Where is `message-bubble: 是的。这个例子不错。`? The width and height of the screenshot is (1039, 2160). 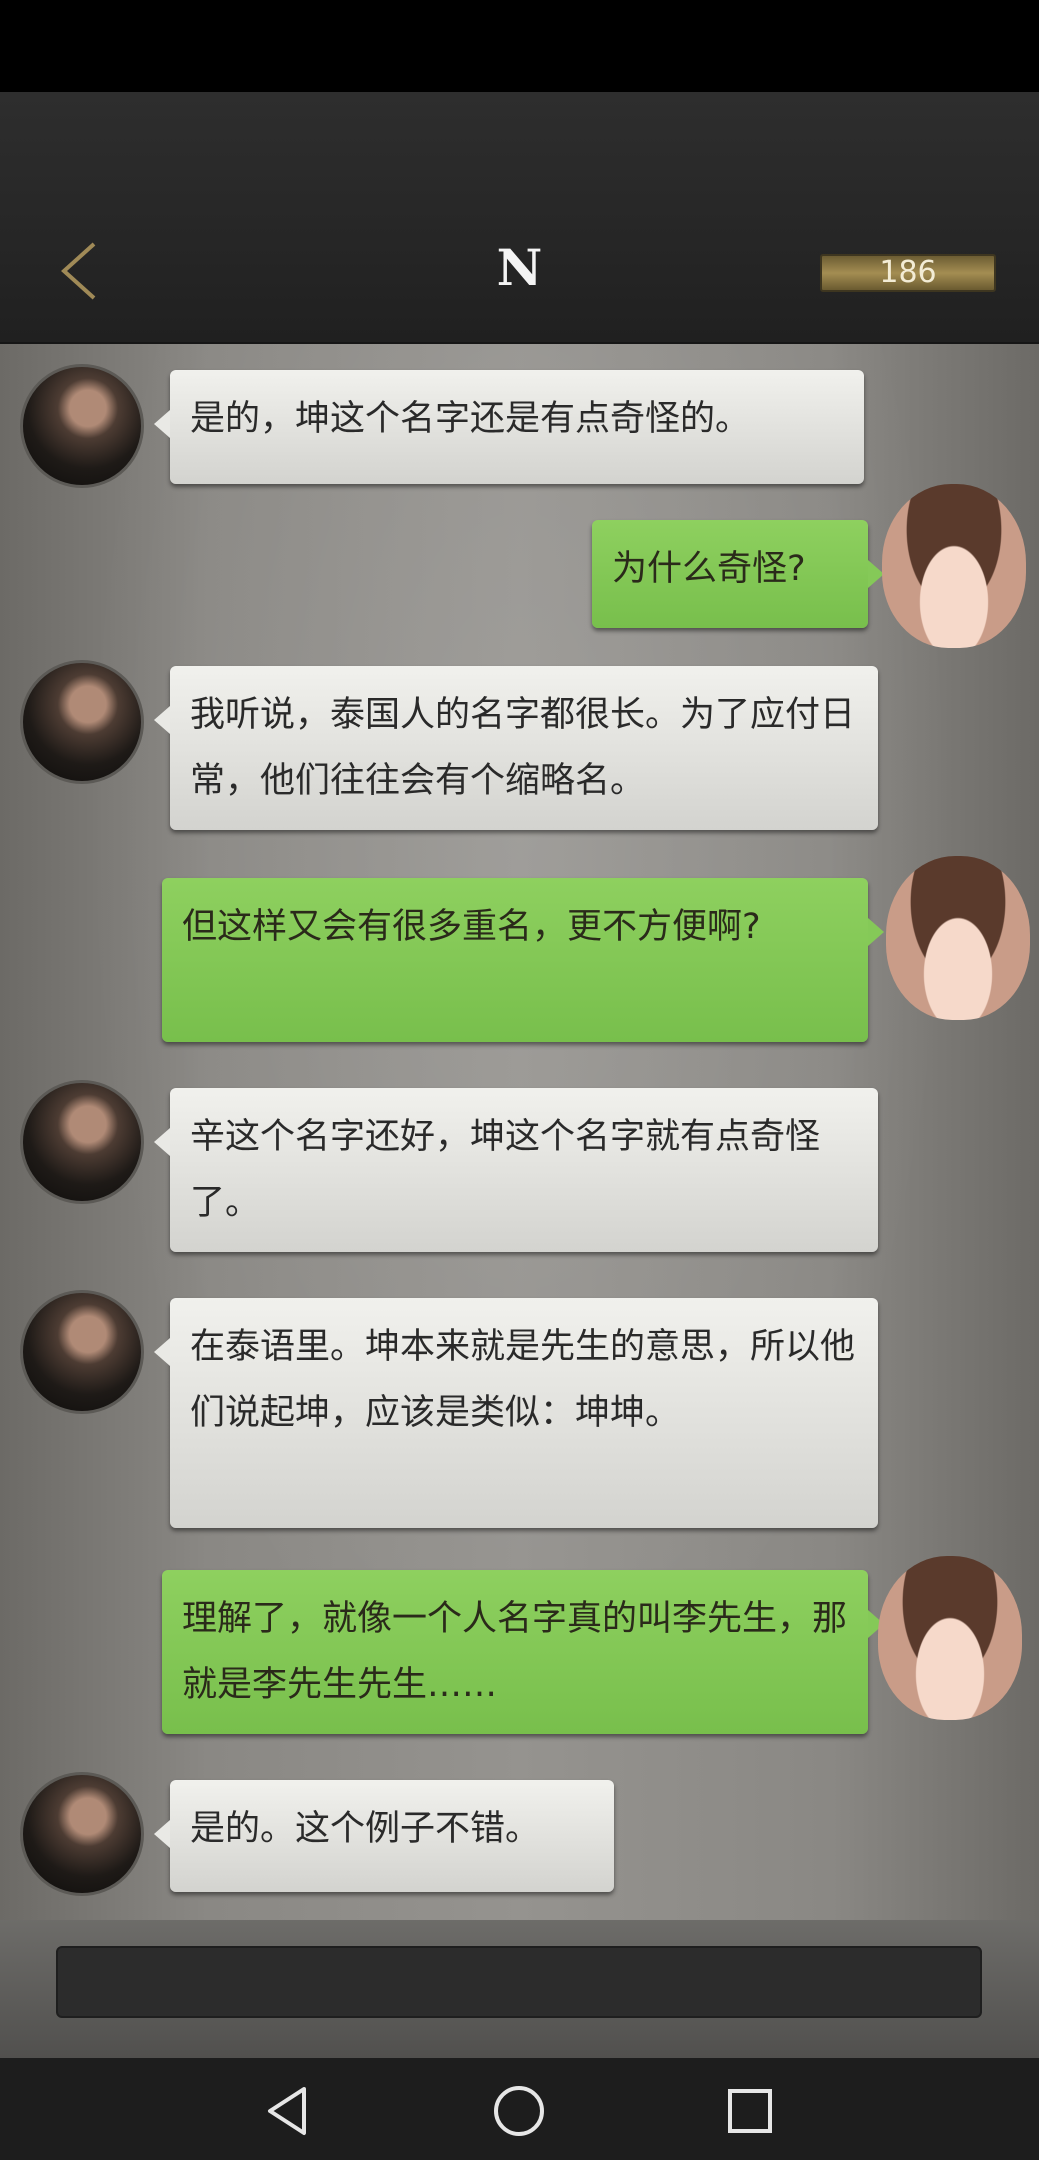
message-bubble: 是的。这个例子不错。 is located at coordinates (384, 1836).